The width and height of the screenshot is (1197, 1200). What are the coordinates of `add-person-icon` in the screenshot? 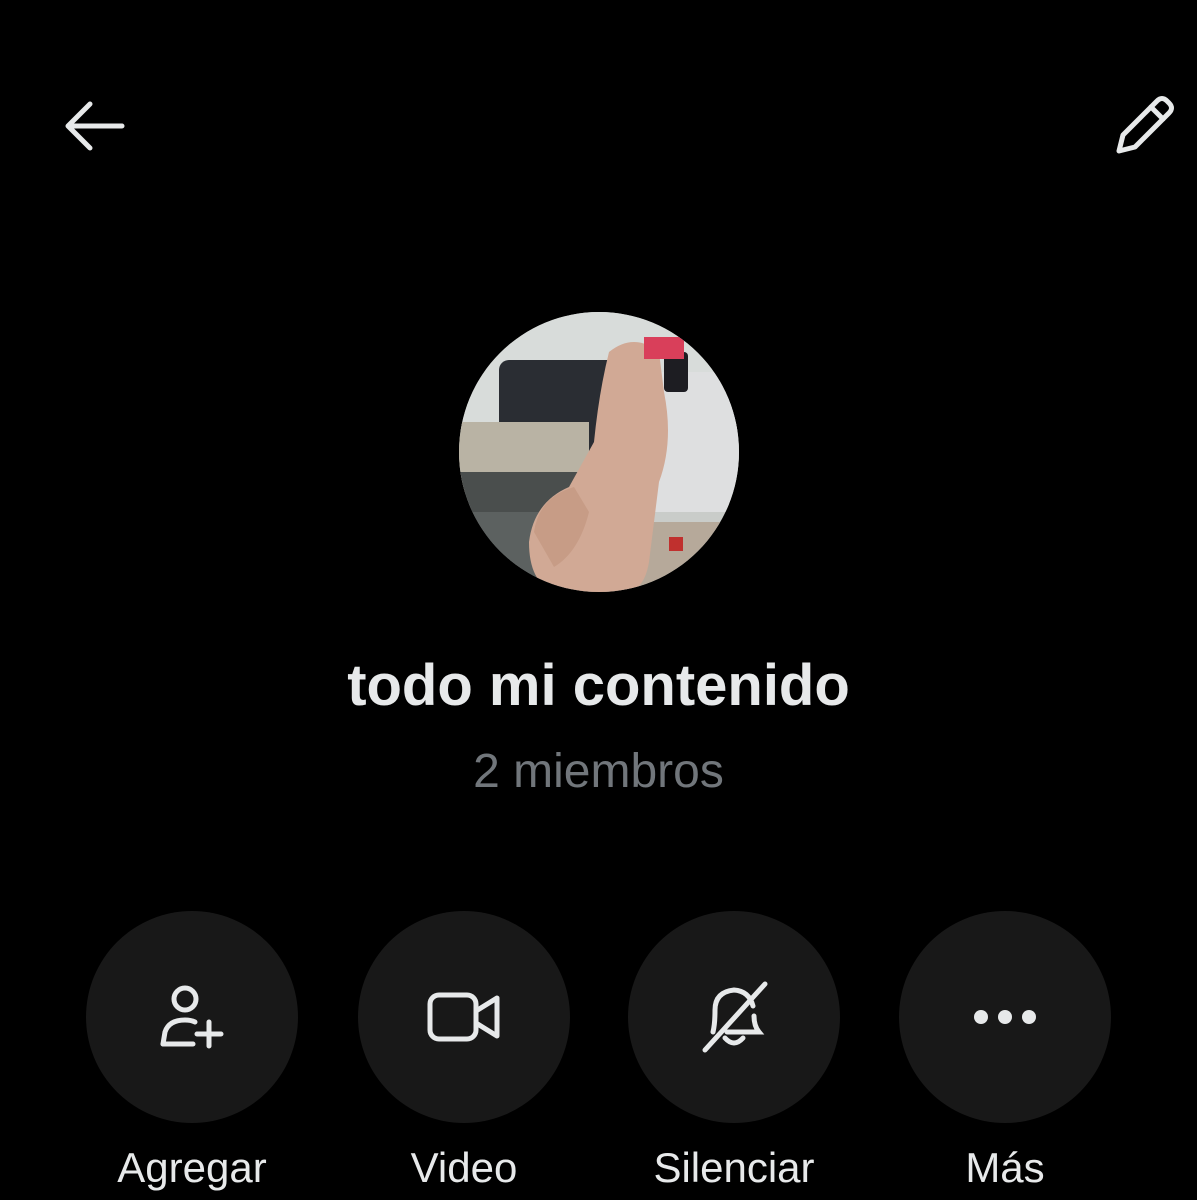 It's located at (192, 1017).